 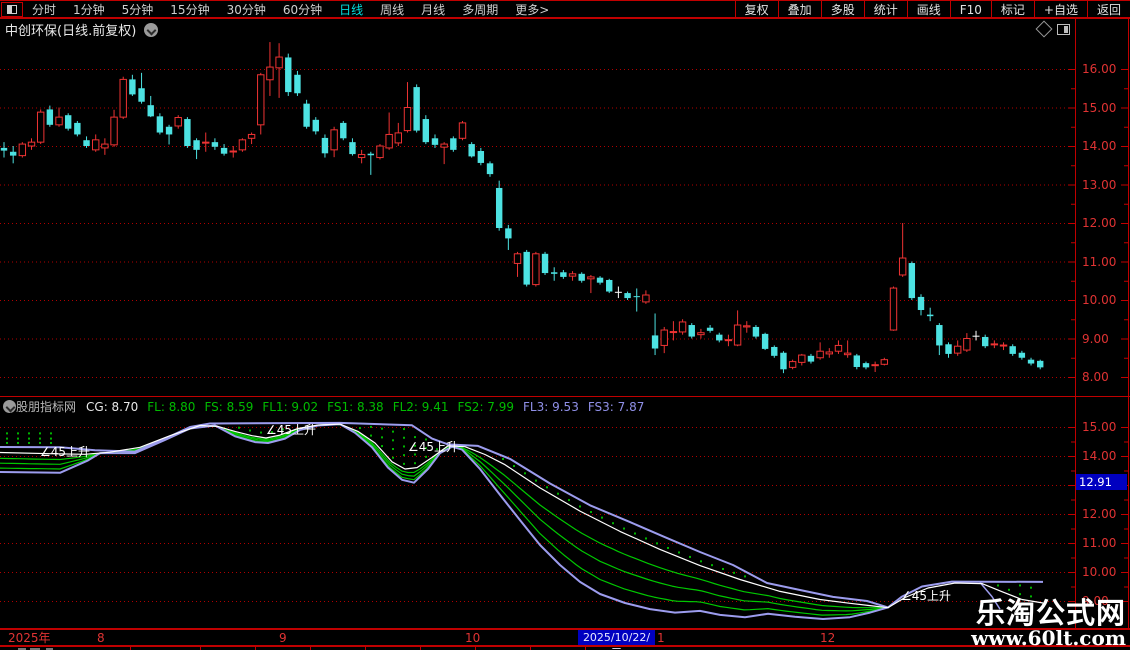 What do you see at coordinates (112, 406) in the screenshot?
I see `indicator-value-CG: CG: 8.70` at bounding box center [112, 406].